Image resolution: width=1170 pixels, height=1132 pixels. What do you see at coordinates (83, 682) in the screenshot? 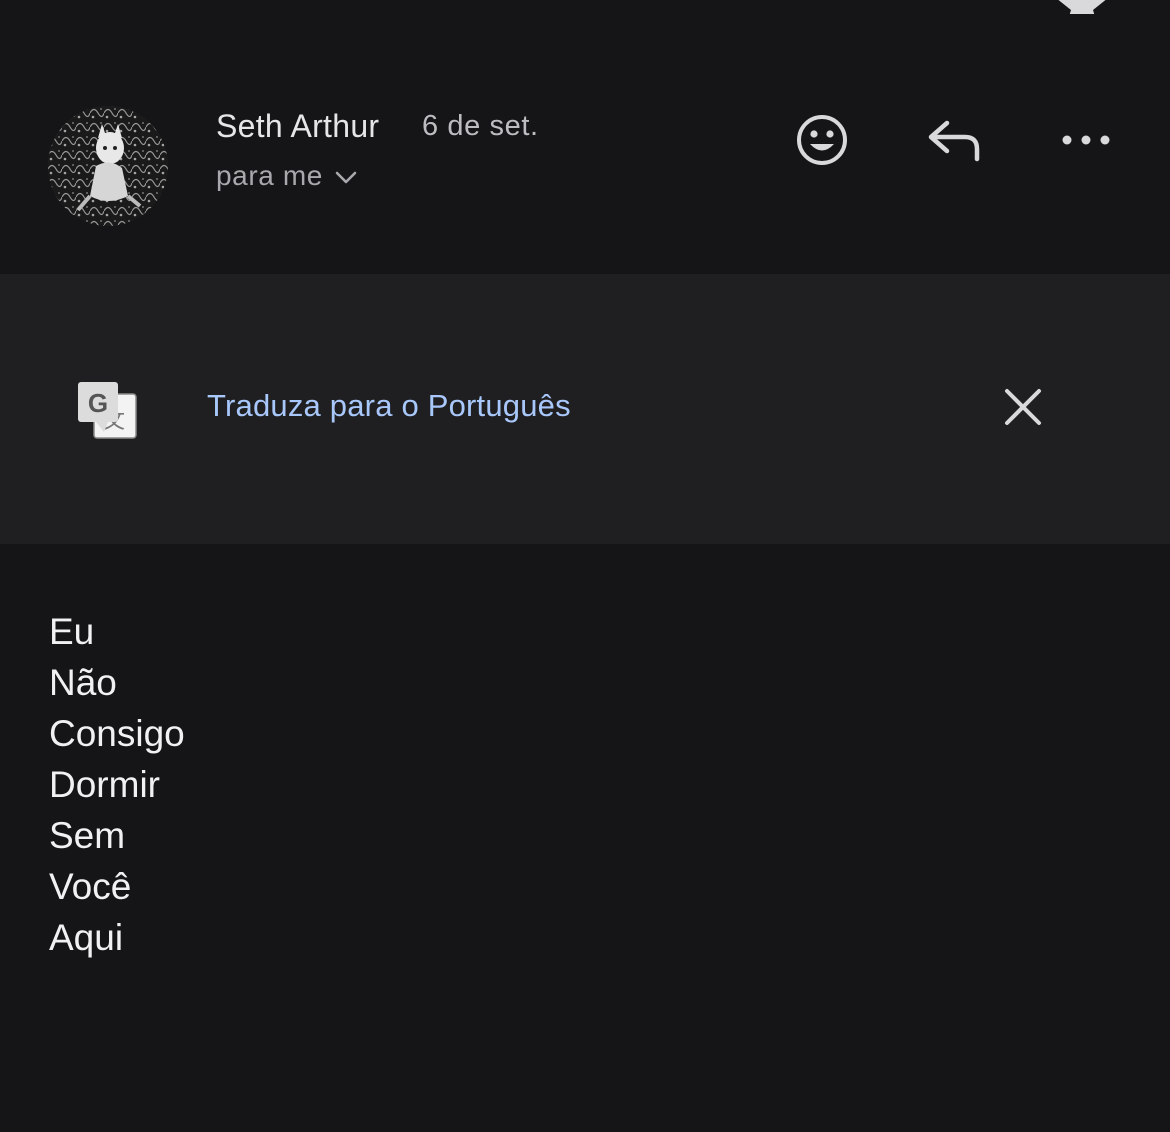
I see `message-line: Não` at bounding box center [83, 682].